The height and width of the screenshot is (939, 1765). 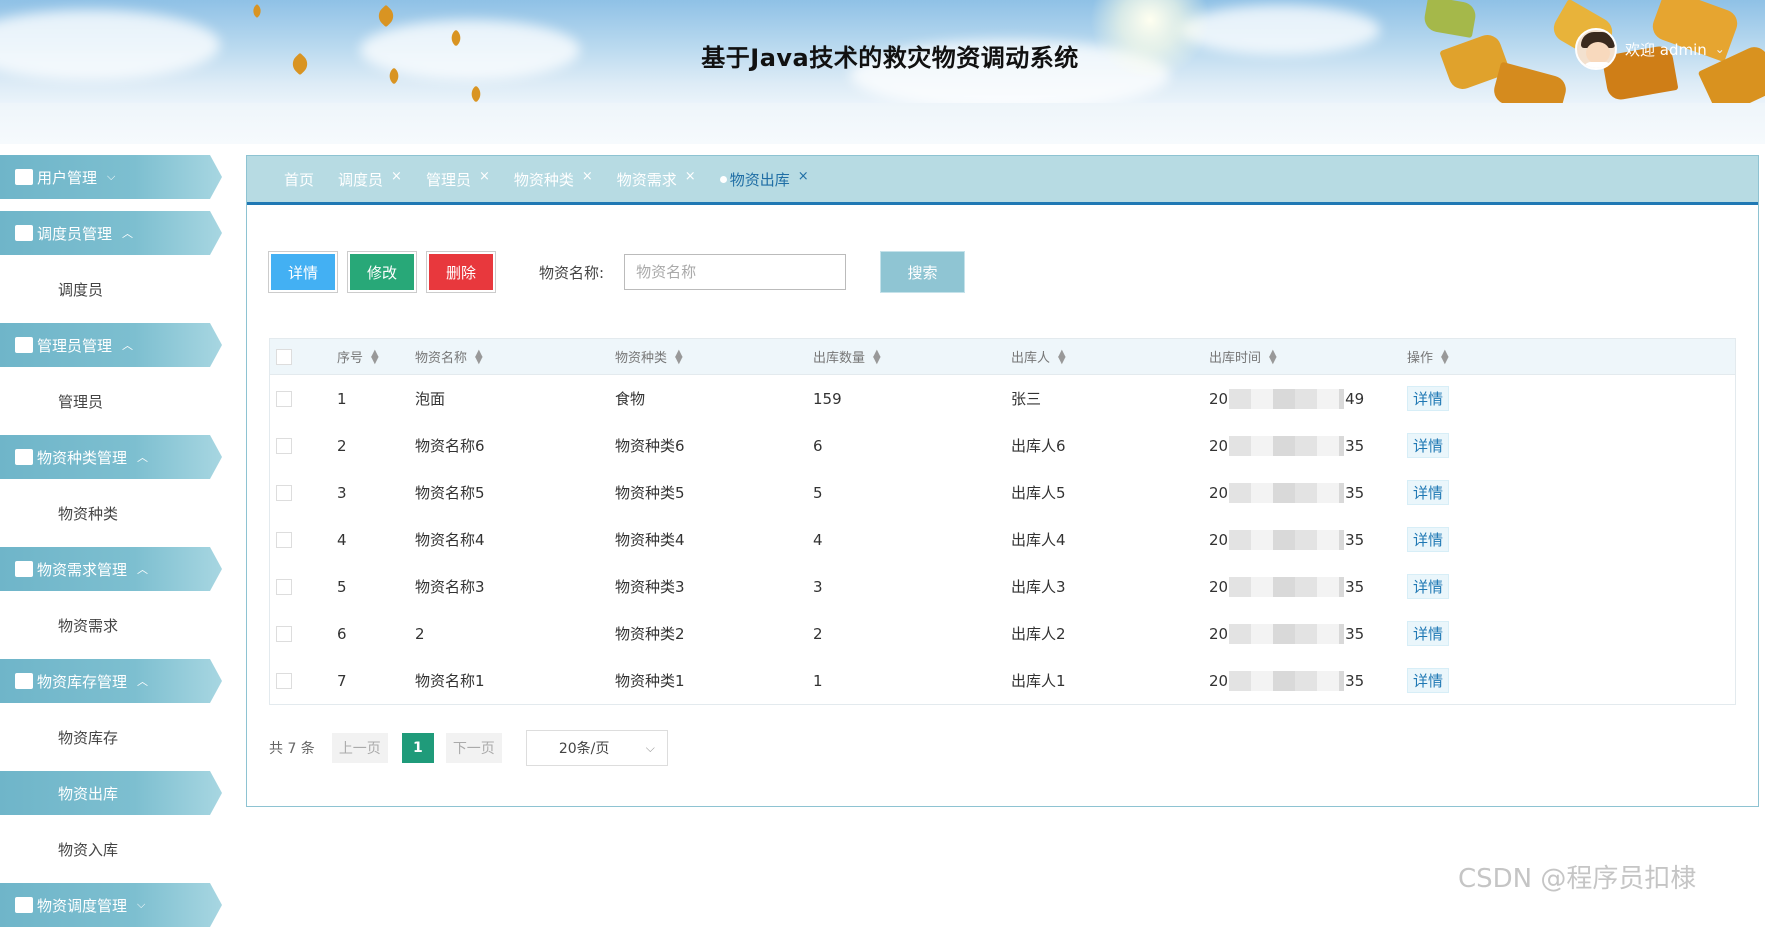 I want to click on table-row: 7 物资名称1 物资种类1 1 出库人1 20 35 详情, so click(x=1002, y=680).